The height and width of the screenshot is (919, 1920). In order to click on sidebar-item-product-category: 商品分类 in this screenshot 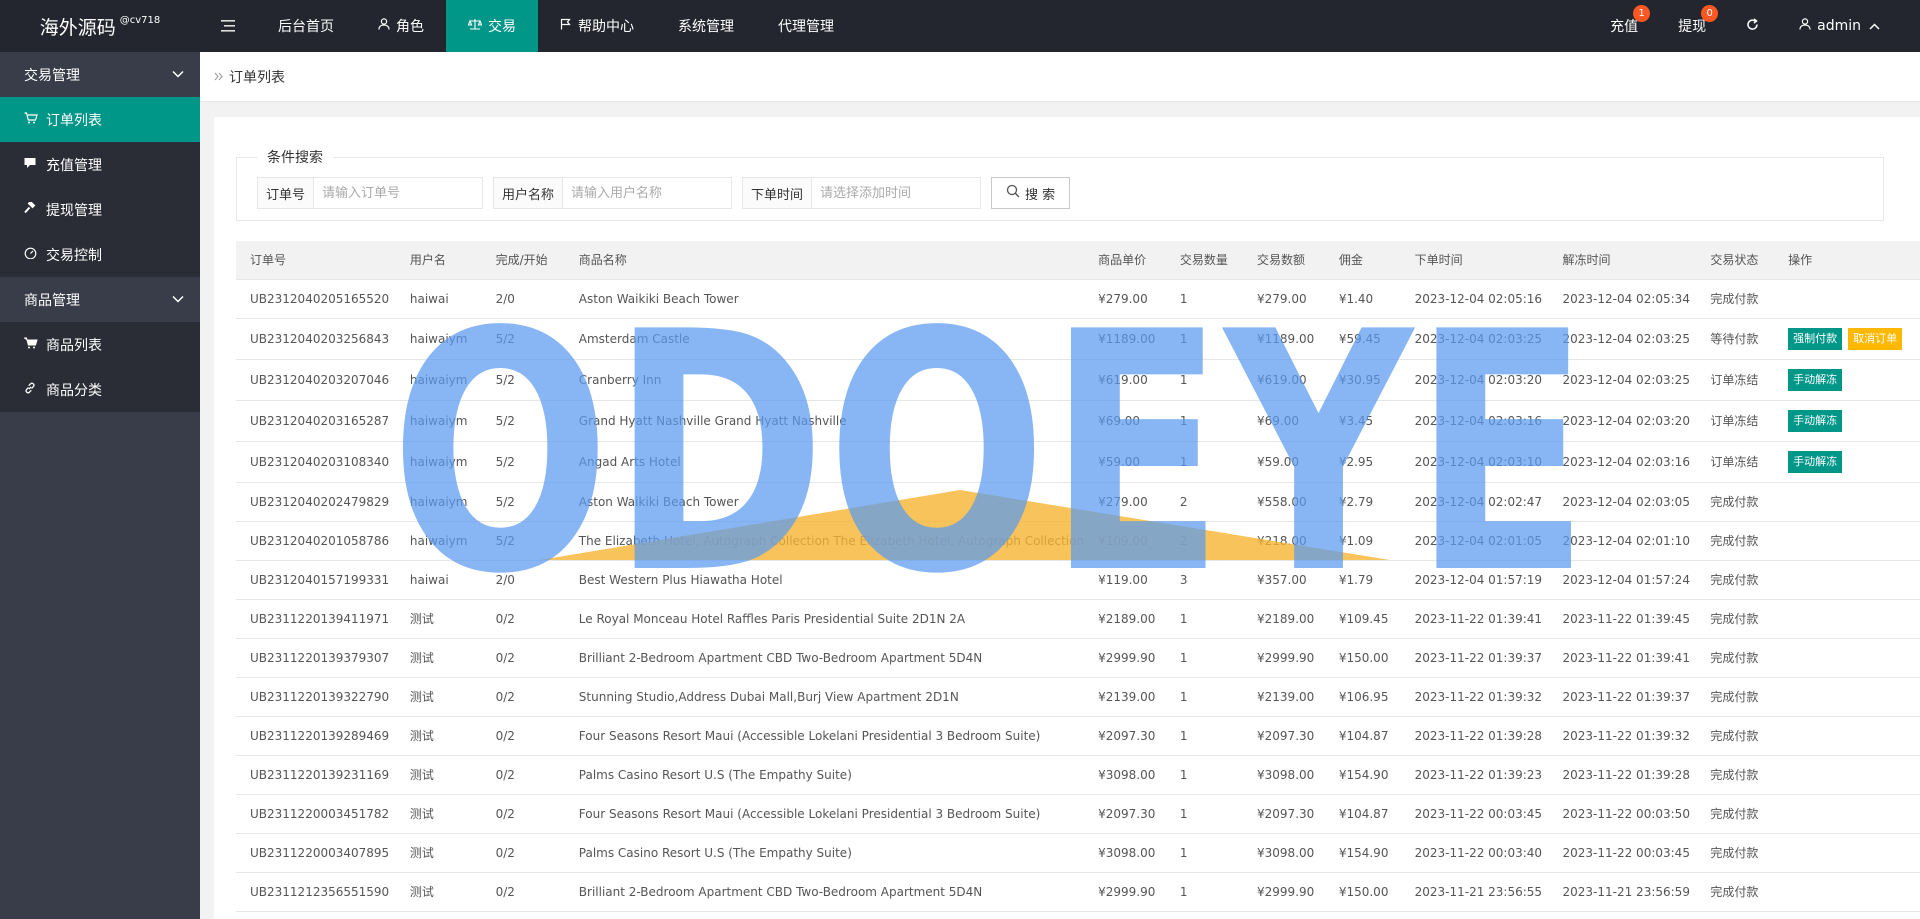, I will do `click(100, 389)`.